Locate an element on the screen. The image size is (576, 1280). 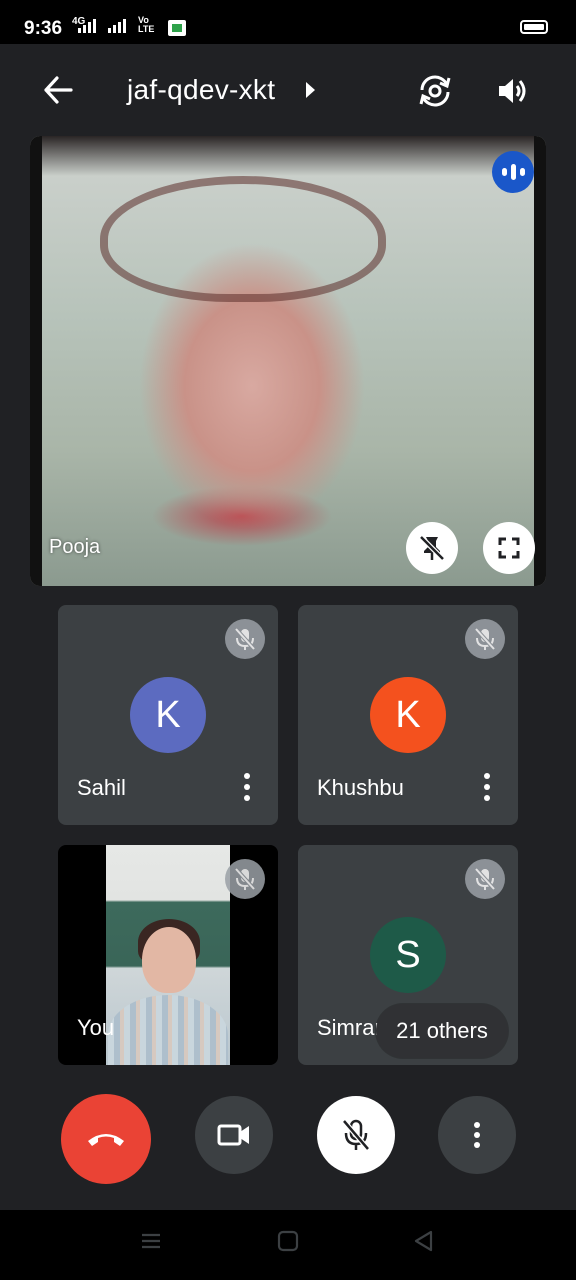
camera-icon is located at coordinates (233, 1135).